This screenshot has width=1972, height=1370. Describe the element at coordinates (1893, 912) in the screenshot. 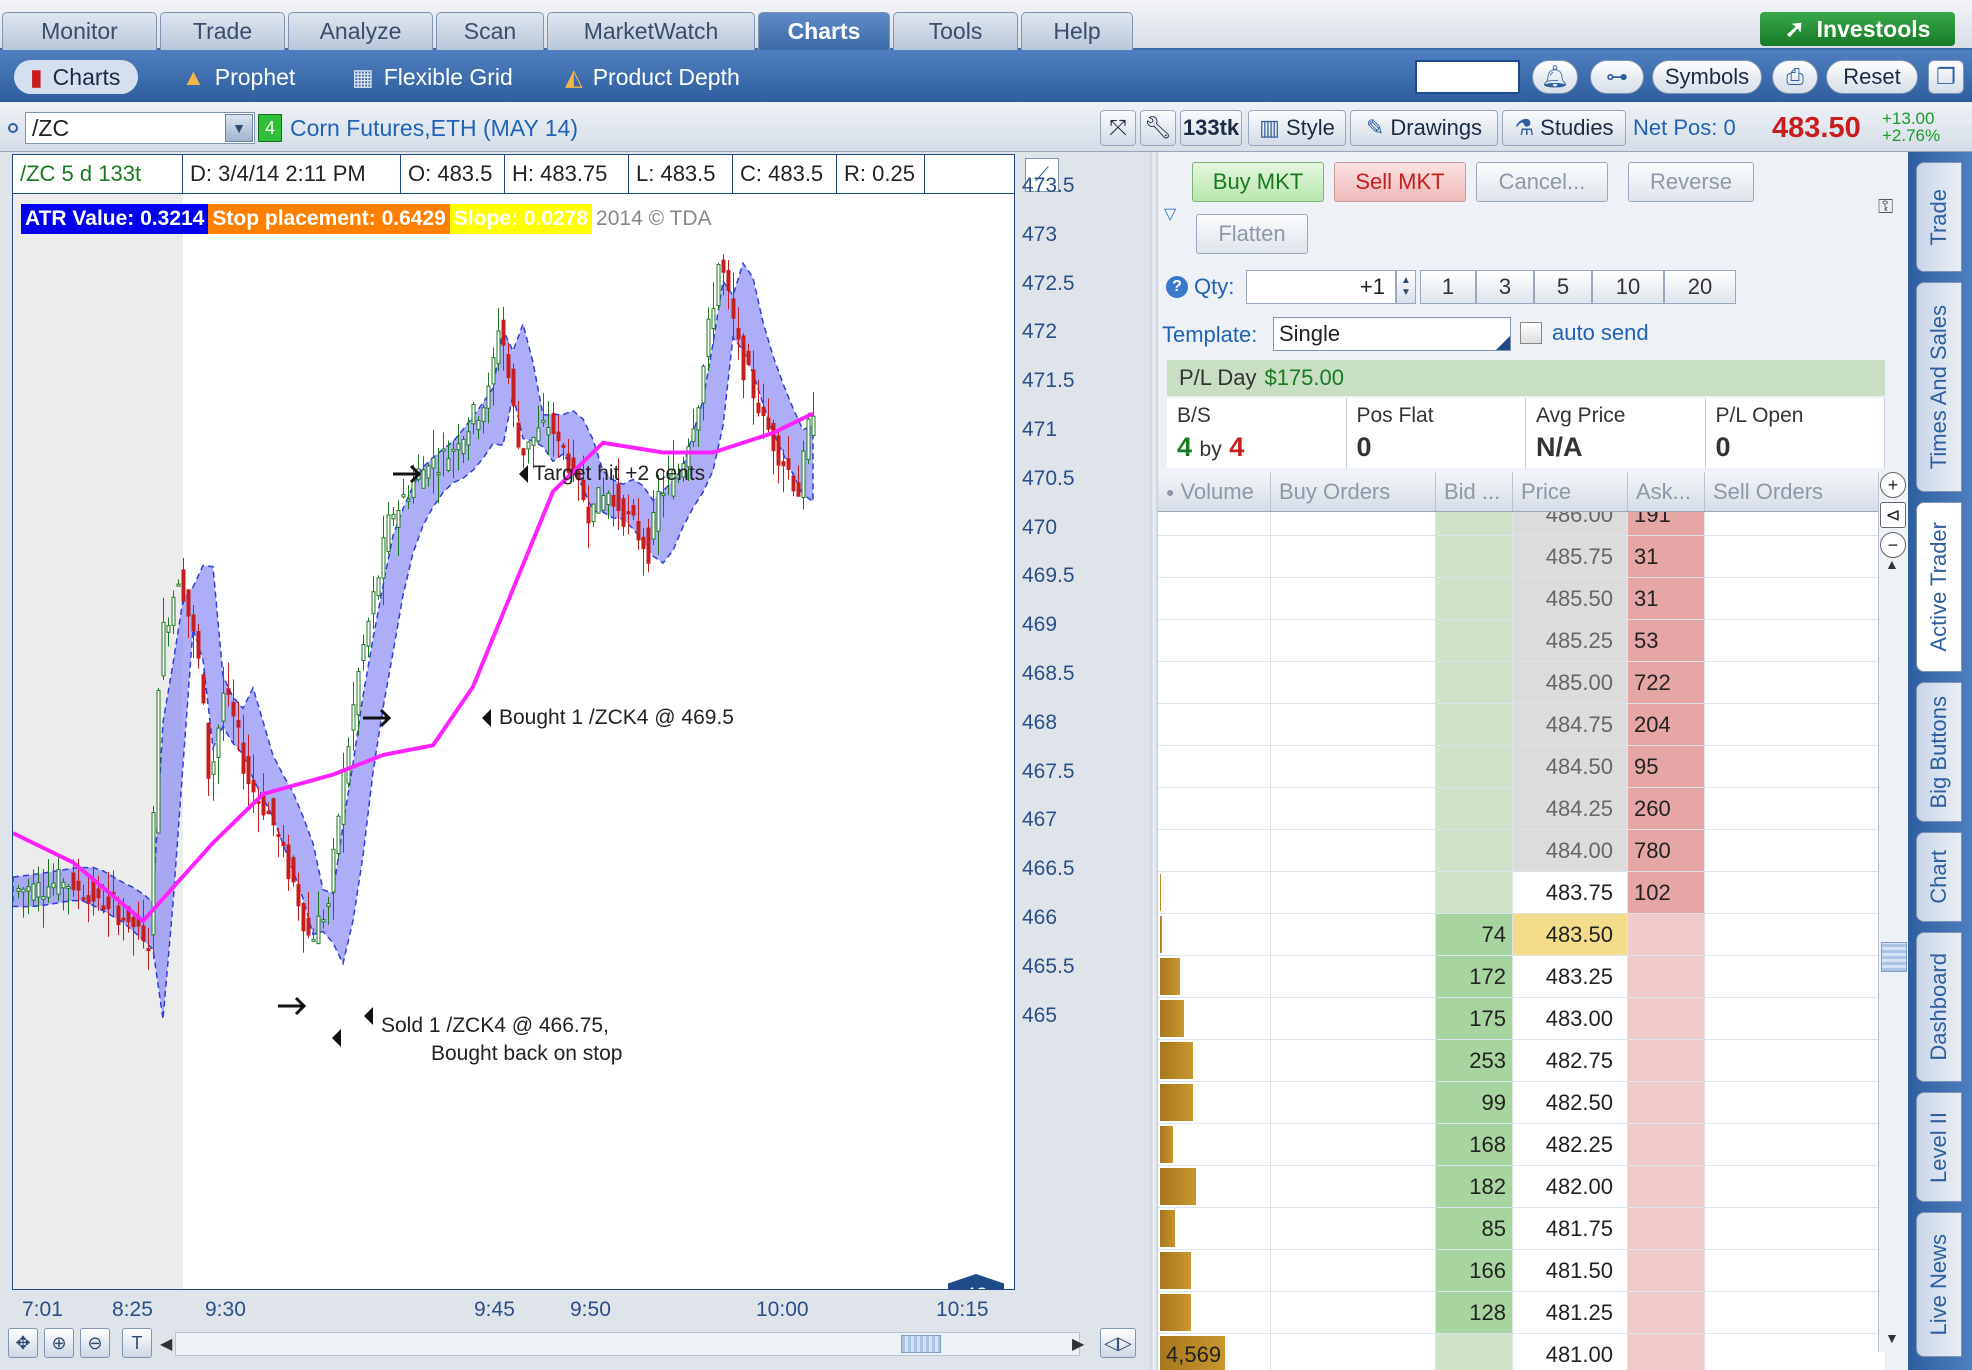

I see `ladder-scrollbar: ▲ ▼` at that location.